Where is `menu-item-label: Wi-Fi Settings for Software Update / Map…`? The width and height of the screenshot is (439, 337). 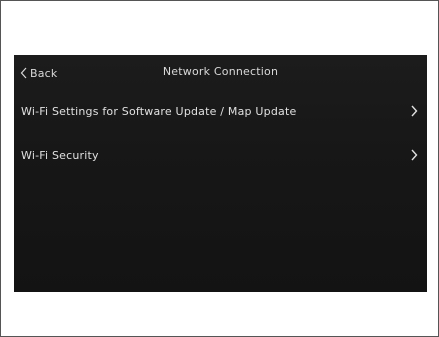
menu-item-label: Wi-Fi Settings for Software Update / Map… is located at coordinates (159, 111).